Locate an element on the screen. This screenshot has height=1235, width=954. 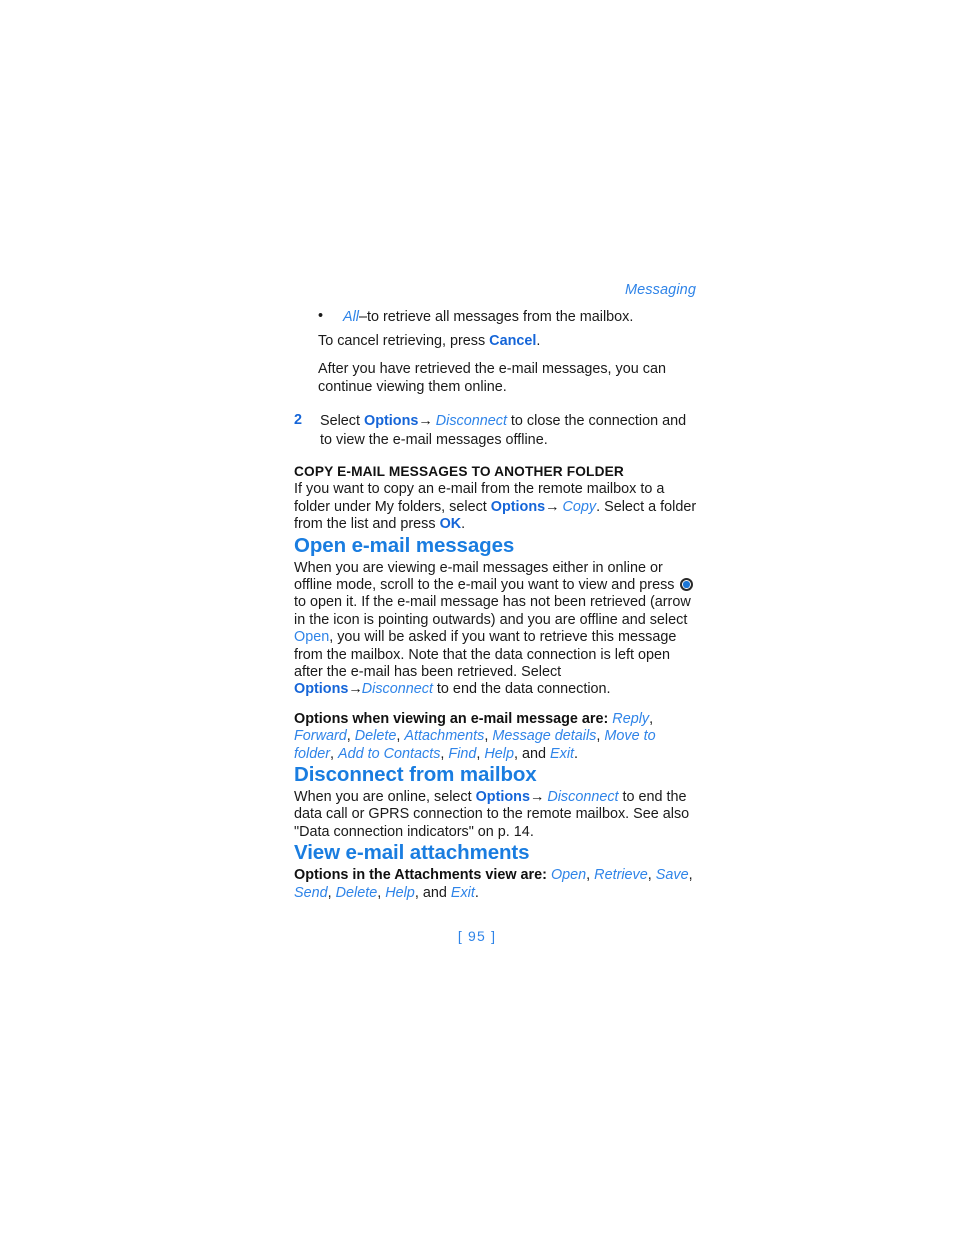
menu-item-message-details: Message details is located at coordinates (544, 736).